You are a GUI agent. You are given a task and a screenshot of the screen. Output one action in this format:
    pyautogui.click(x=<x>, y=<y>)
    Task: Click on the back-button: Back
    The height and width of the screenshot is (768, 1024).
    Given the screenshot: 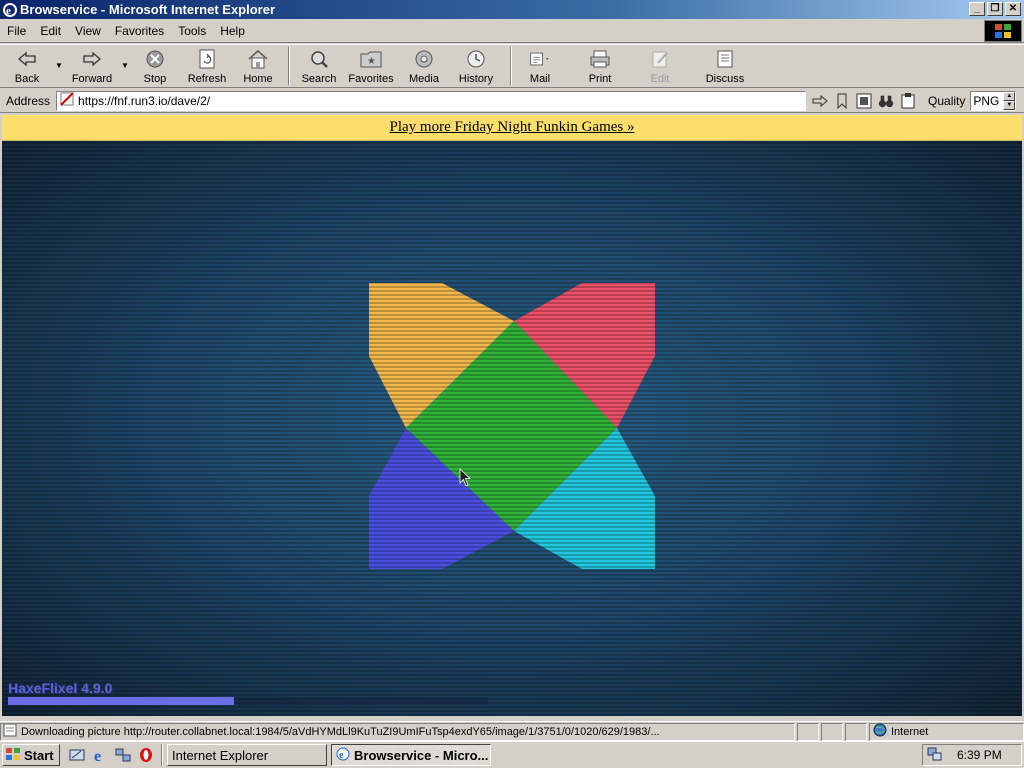 What is the action you would take?
    pyautogui.click(x=27, y=66)
    